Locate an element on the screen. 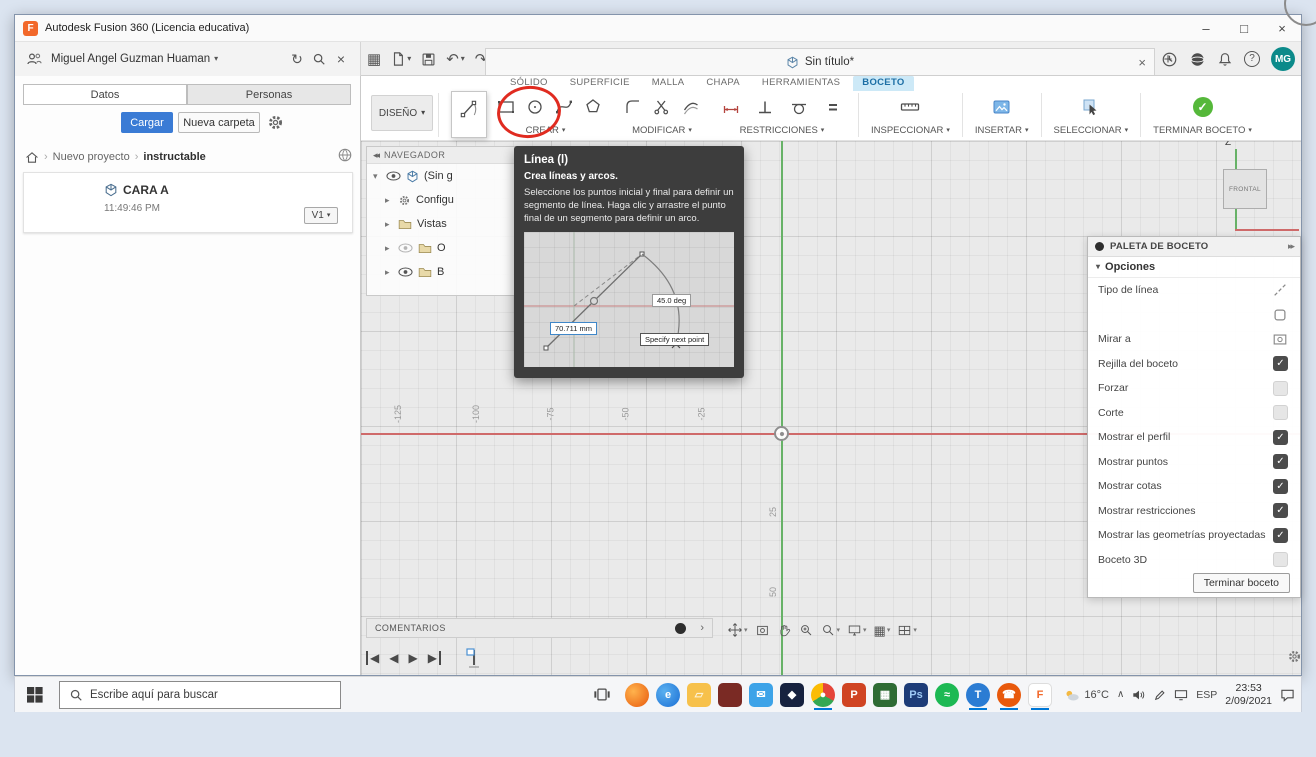  construction-icon is located at coordinates (1280, 315).